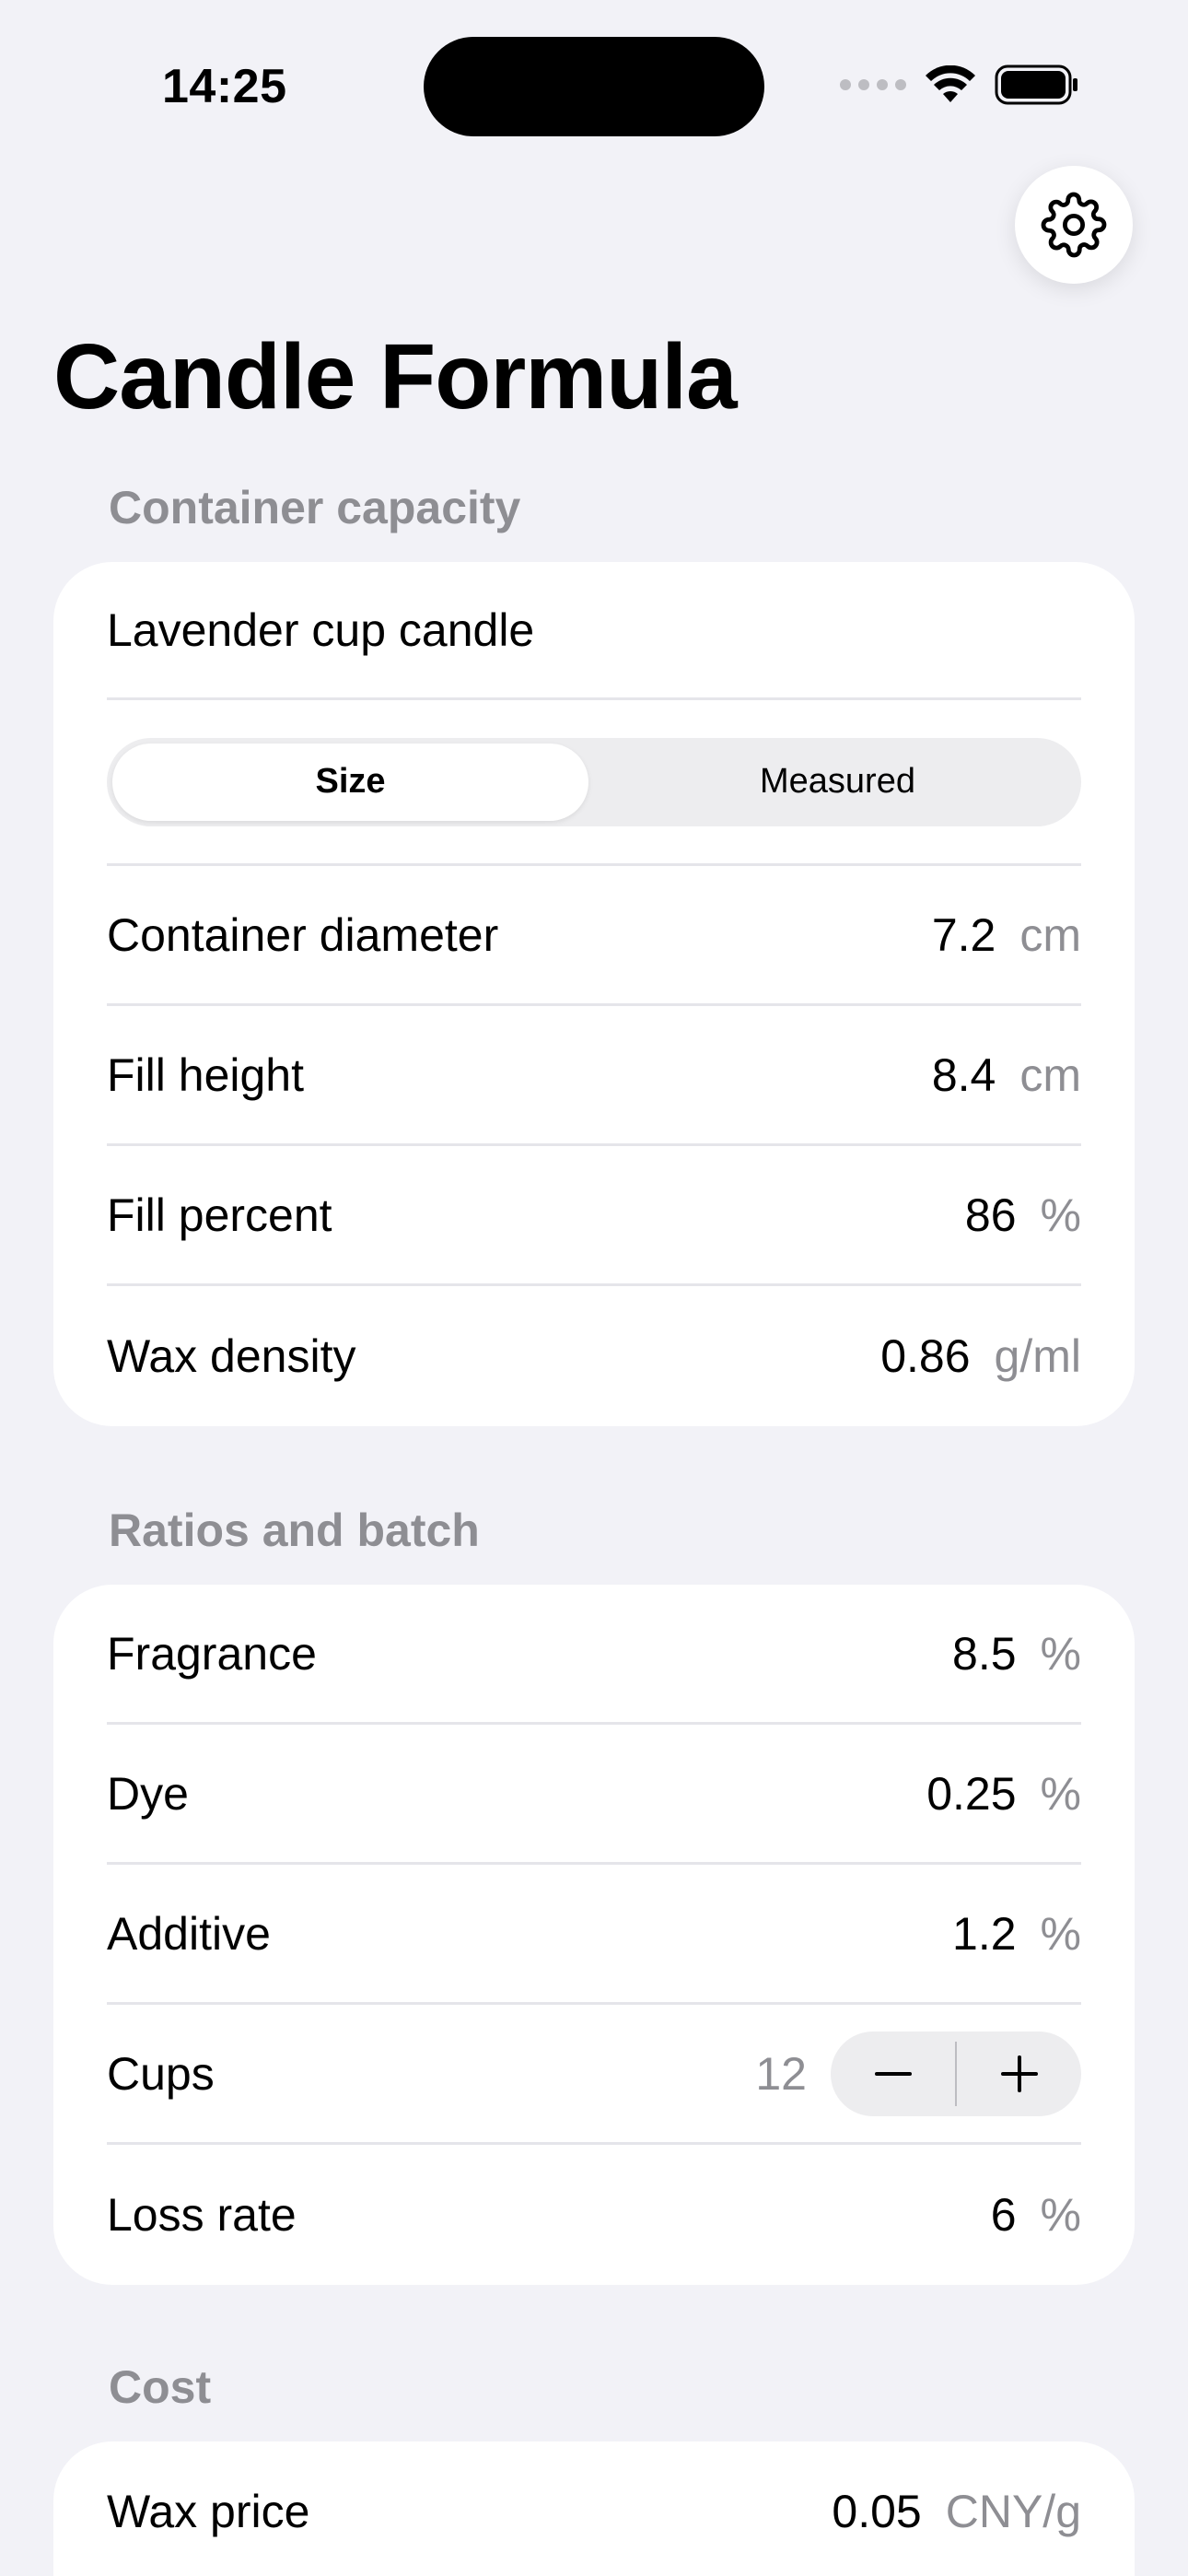  What do you see at coordinates (991, 1215) in the screenshot?
I see `fill-percent-value: 86` at bounding box center [991, 1215].